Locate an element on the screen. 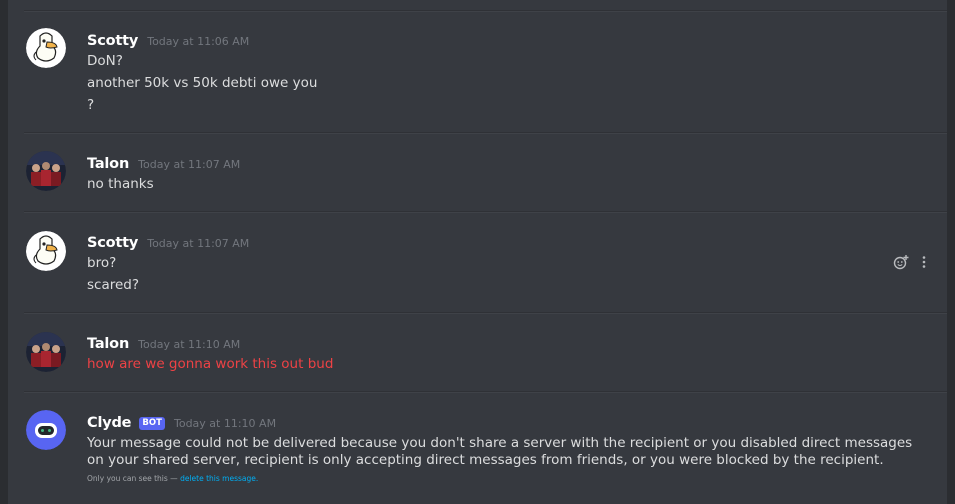  timestamp: Today at 11:06 AM is located at coordinates (198, 41).